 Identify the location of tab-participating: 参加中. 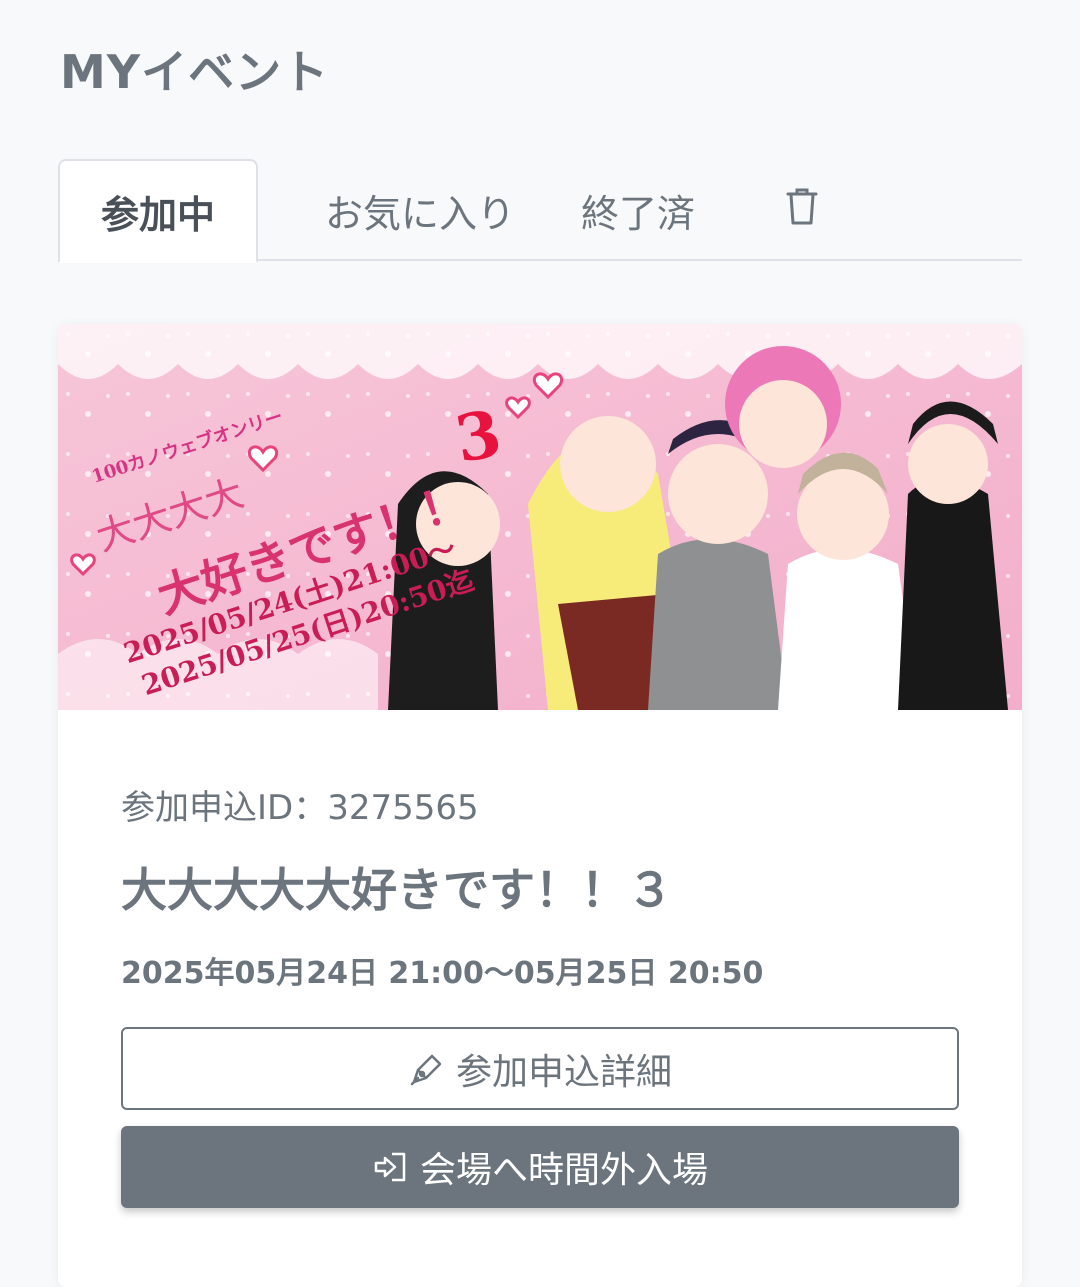
(158, 211).